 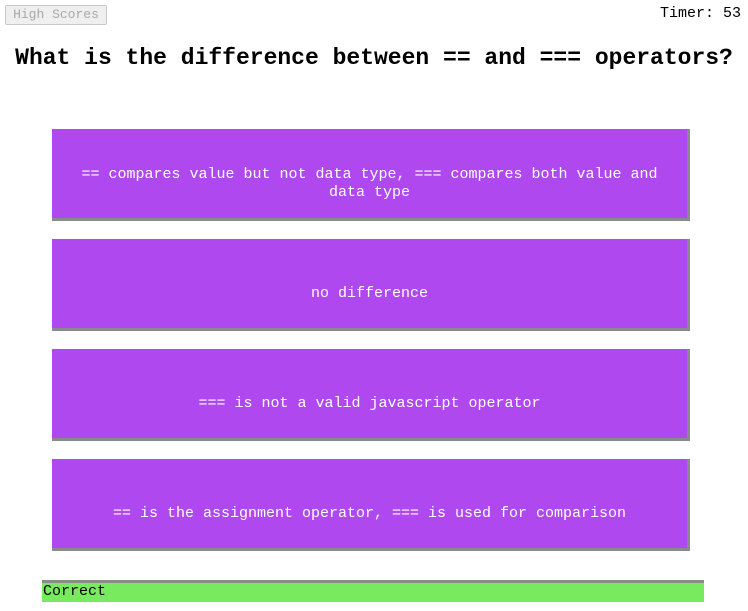 What do you see at coordinates (373, 591) in the screenshot?
I see `answer-feedback-bar: Correct` at bounding box center [373, 591].